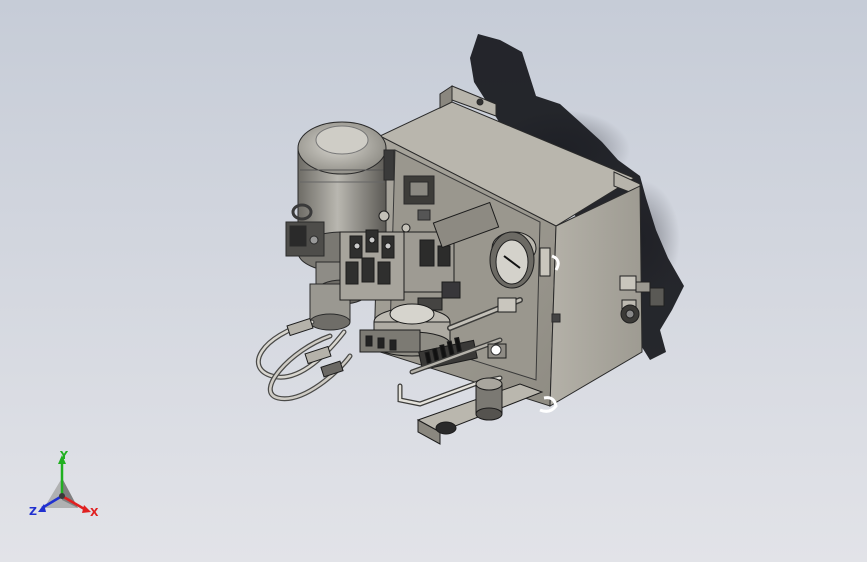 The height and width of the screenshot is (562, 867). Describe the element at coordinates (33, 511) in the screenshot. I see `z-axis-label: Z` at that location.